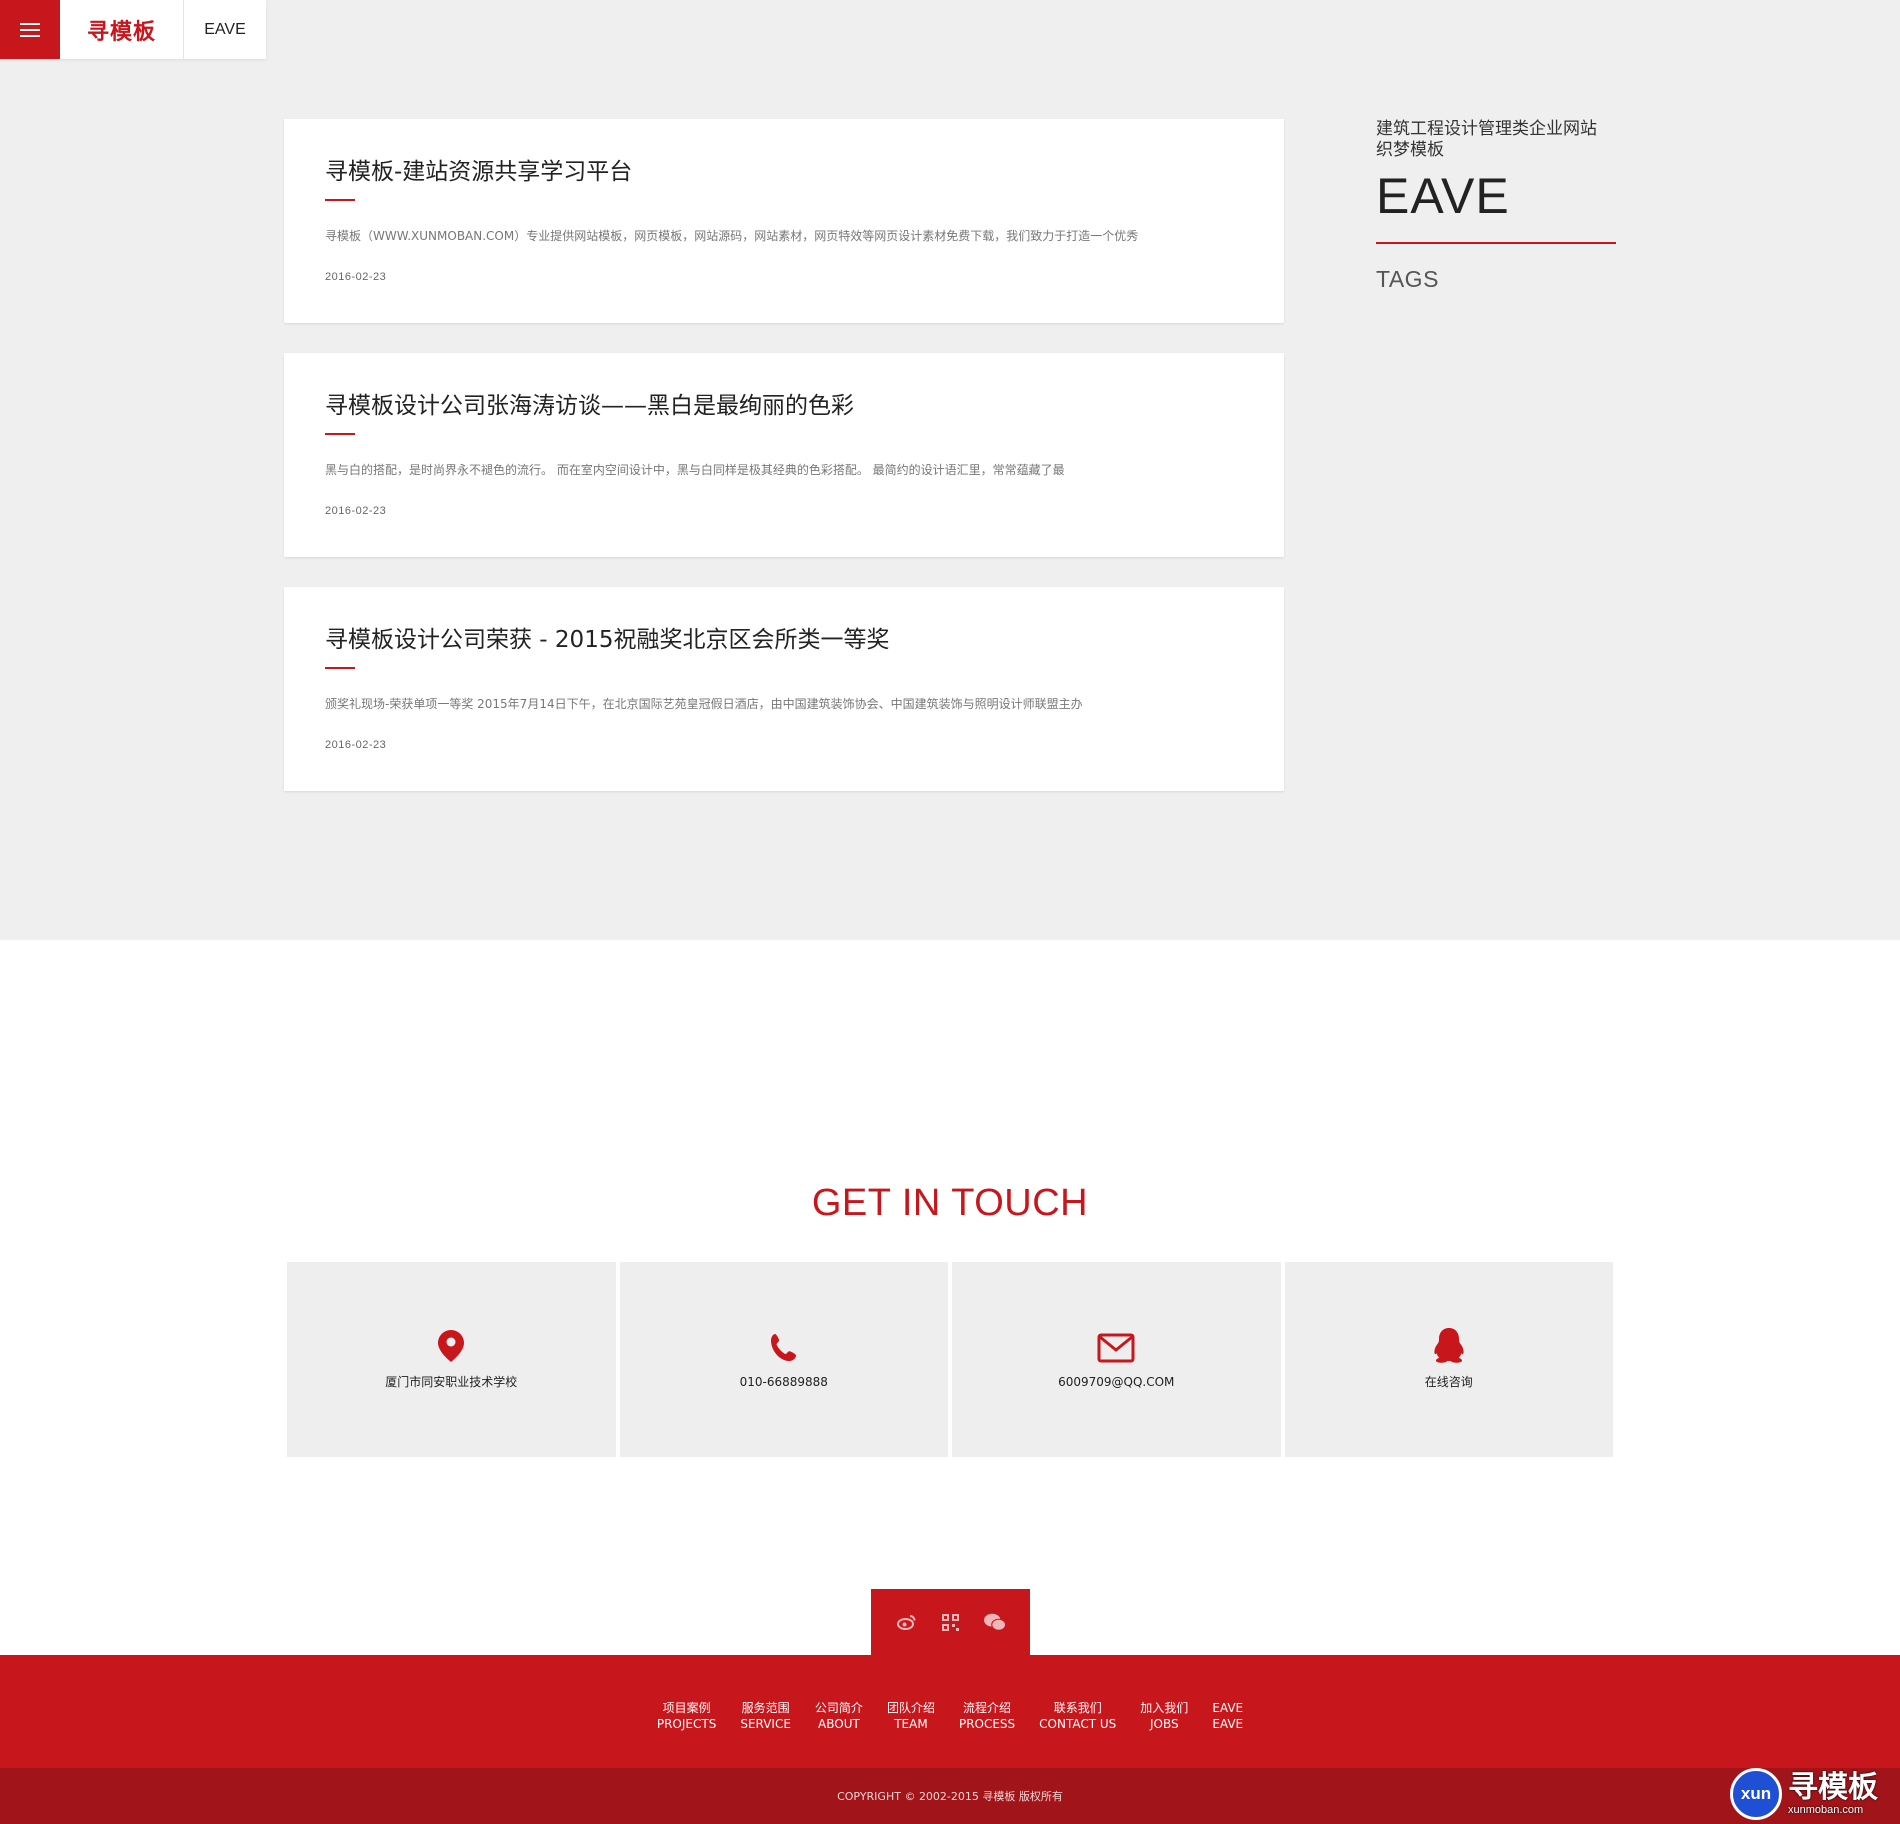 Image resolution: width=1900 pixels, height=1824 pixels. Describe the element at coordinates (987, 1708) in the screenshot. I see `footer-link-cn: 流程介绍` at that location.